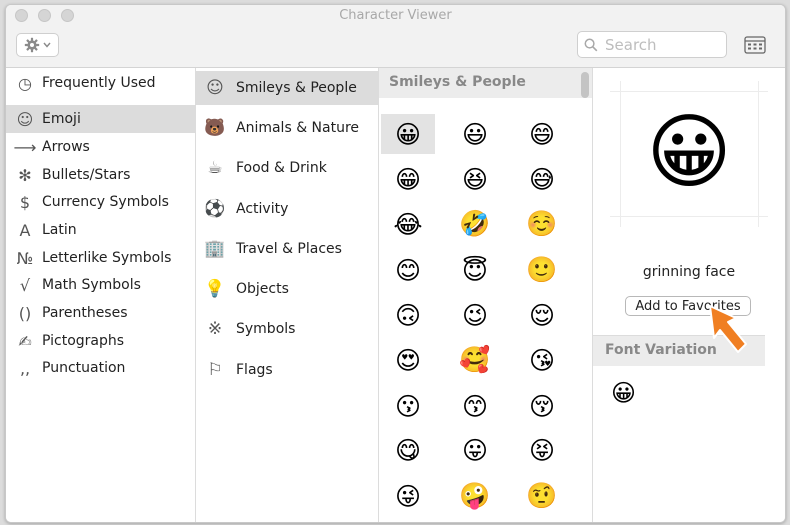  What do you see at coordinates (475, 406) in the screenshot?
I see `emoji-cell: 😙` at bounding box center [475, 406].